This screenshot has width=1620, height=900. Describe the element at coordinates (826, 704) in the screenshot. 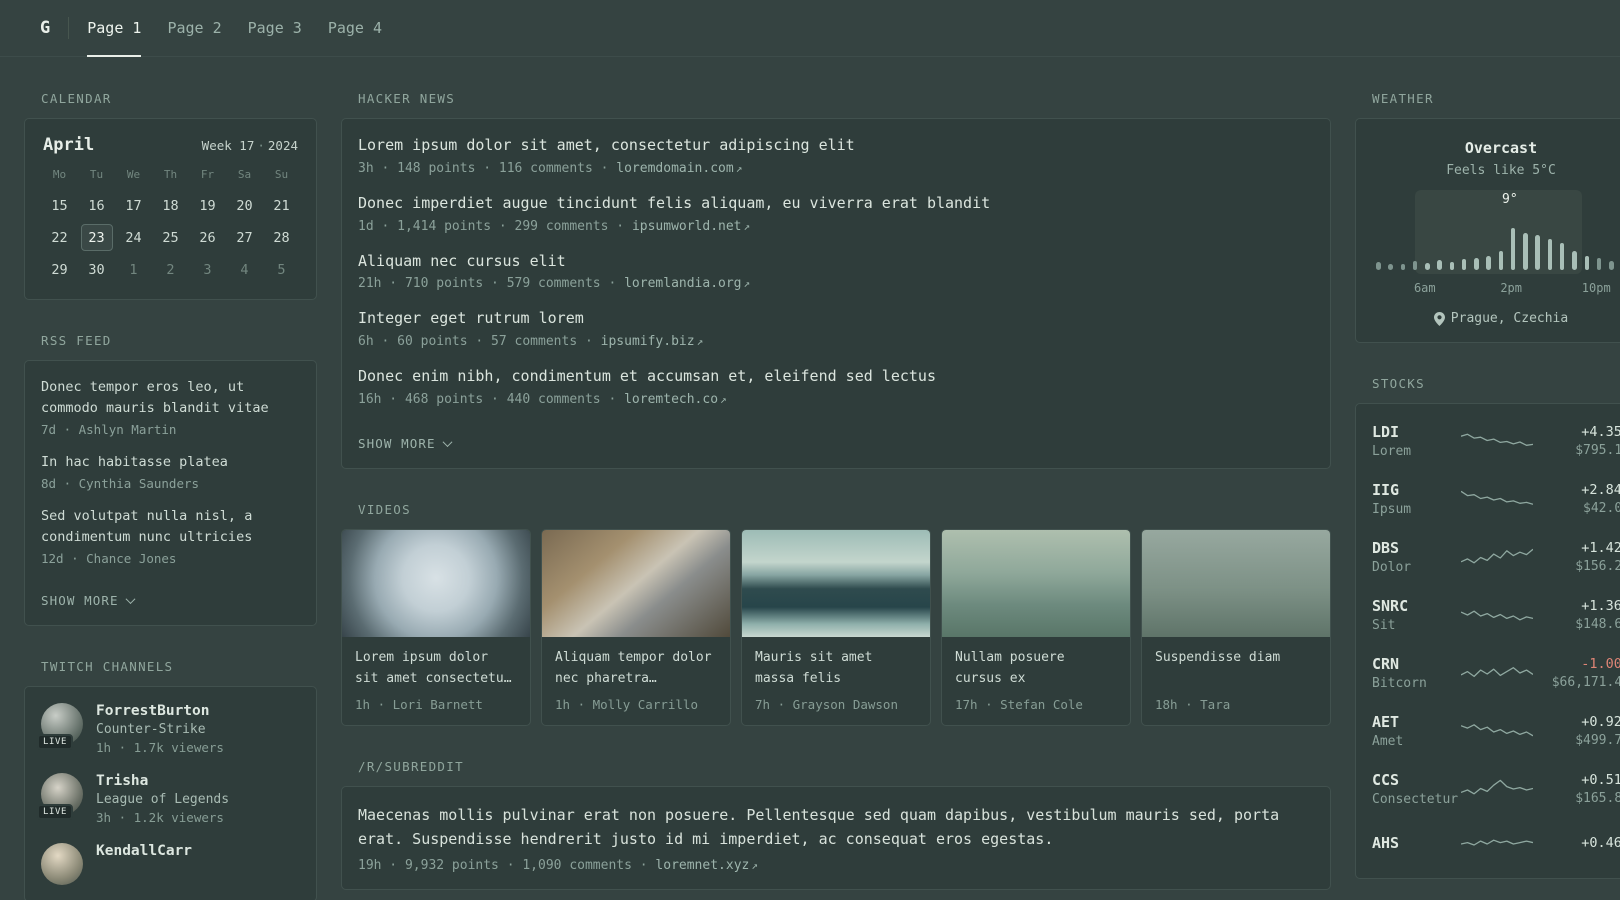

I see `video-meta: 7h · Grayson Dawson` at that location.